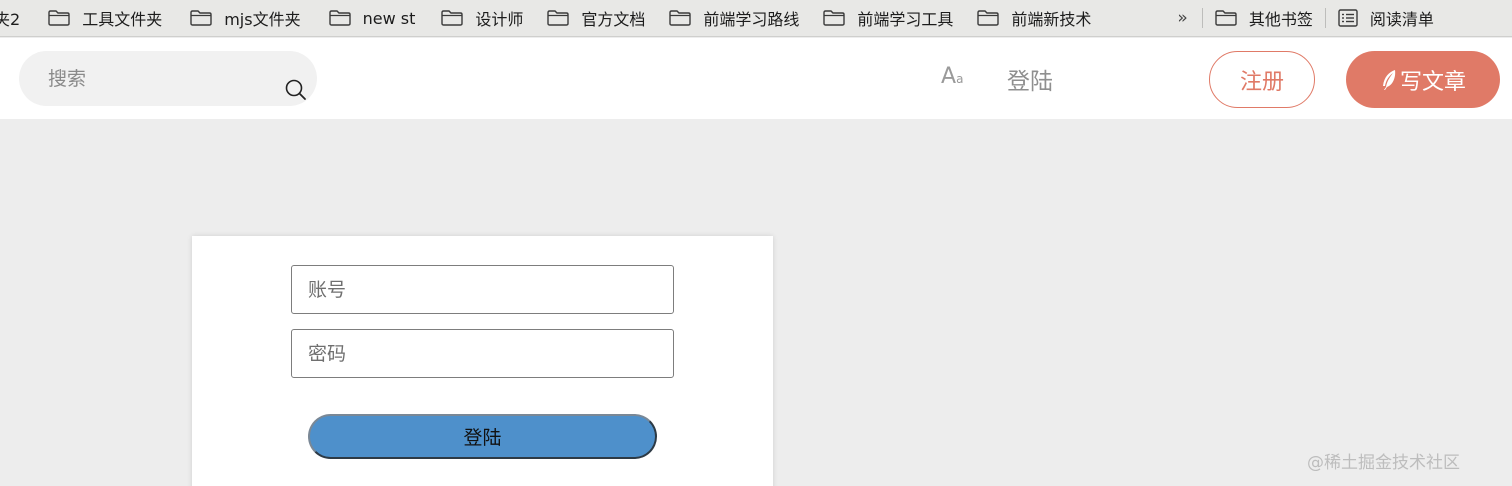  I want to click on bookmark-folder-docs: 官方文档, so click(596, 18).